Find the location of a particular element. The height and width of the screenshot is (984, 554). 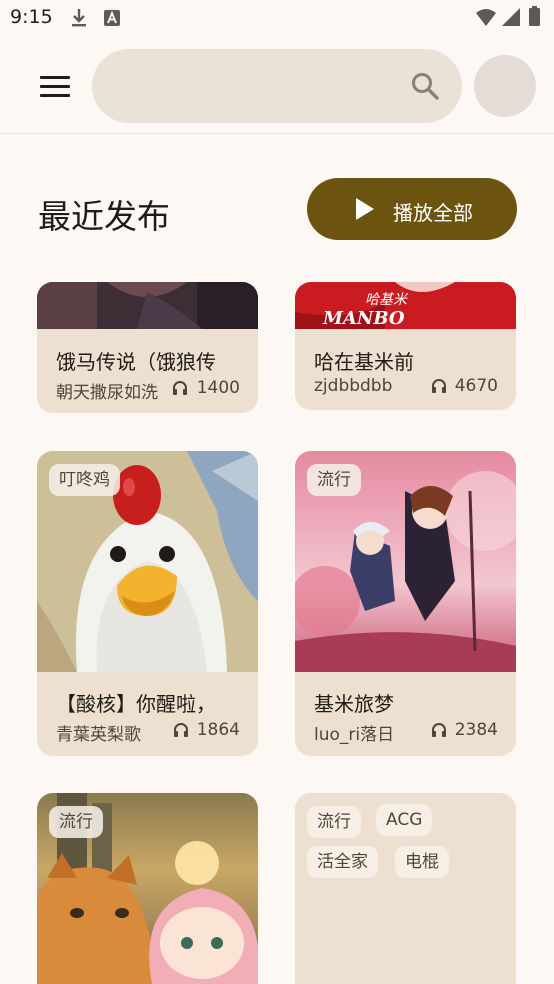

card-author: 朝天撒尿如洗 is located at coordinates (107, 393).